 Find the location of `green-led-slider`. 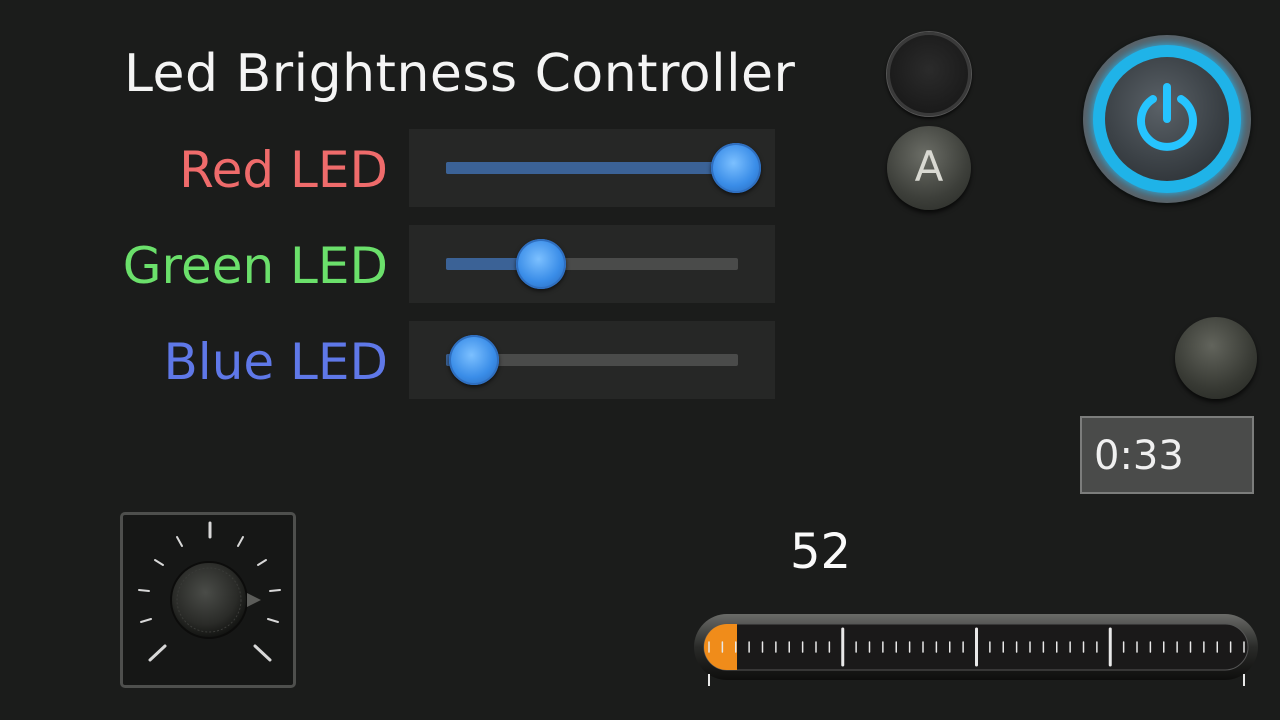

green-led-slider is located at coordinates (592, 264).